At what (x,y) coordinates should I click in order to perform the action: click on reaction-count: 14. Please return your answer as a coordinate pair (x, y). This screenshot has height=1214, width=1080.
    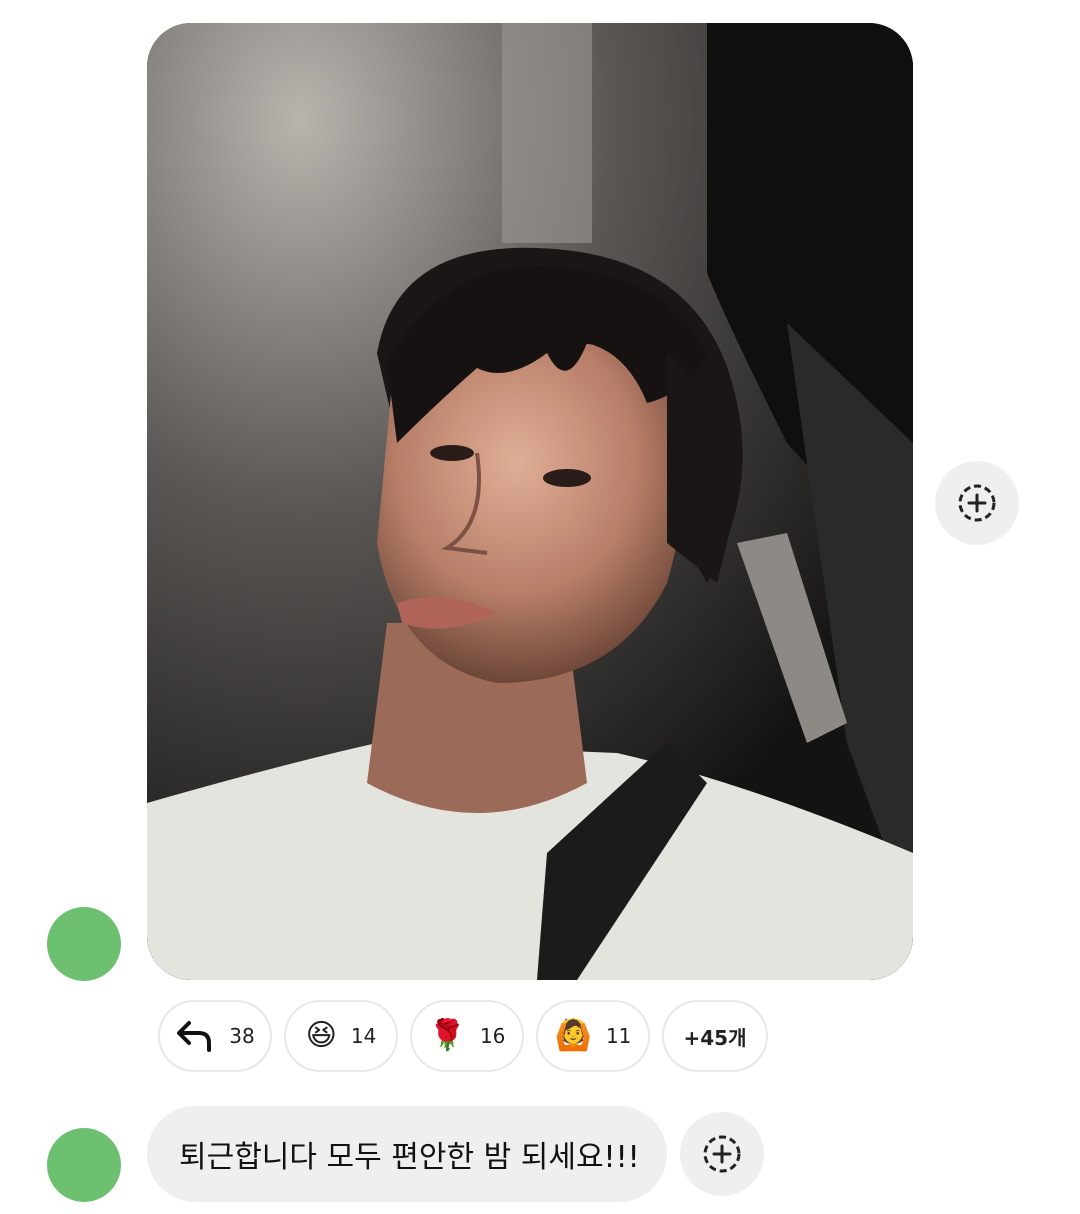
    Looking at the image, I should click on (363, 1036).